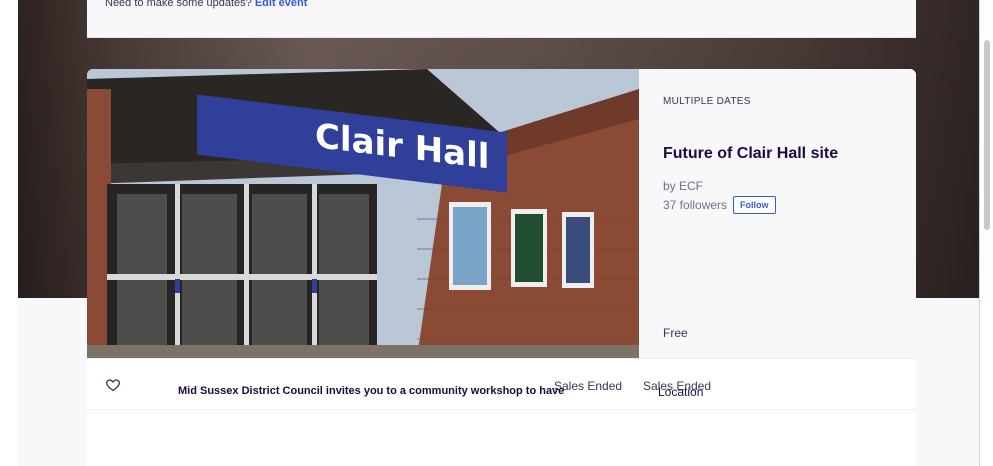  What do you see at coordinates (683, 186) in the screenshot?
I see `organizer-name: by ECF` at bounding box center [683, 186].